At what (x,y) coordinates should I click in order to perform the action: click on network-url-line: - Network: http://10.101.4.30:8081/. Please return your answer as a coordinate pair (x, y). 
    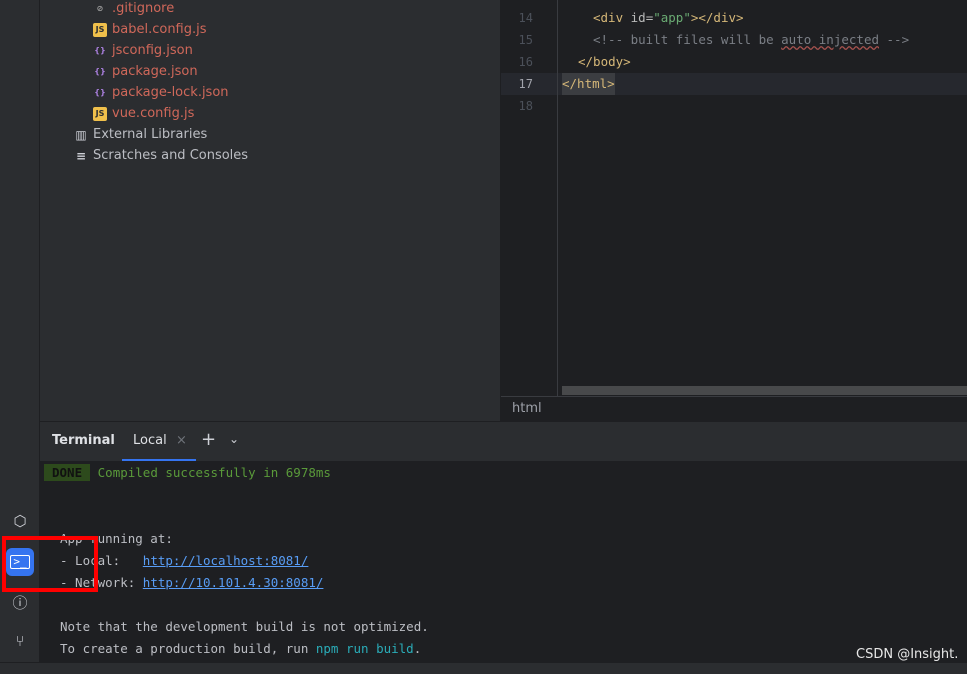
    Looking at the image, I should click on (192, 582).